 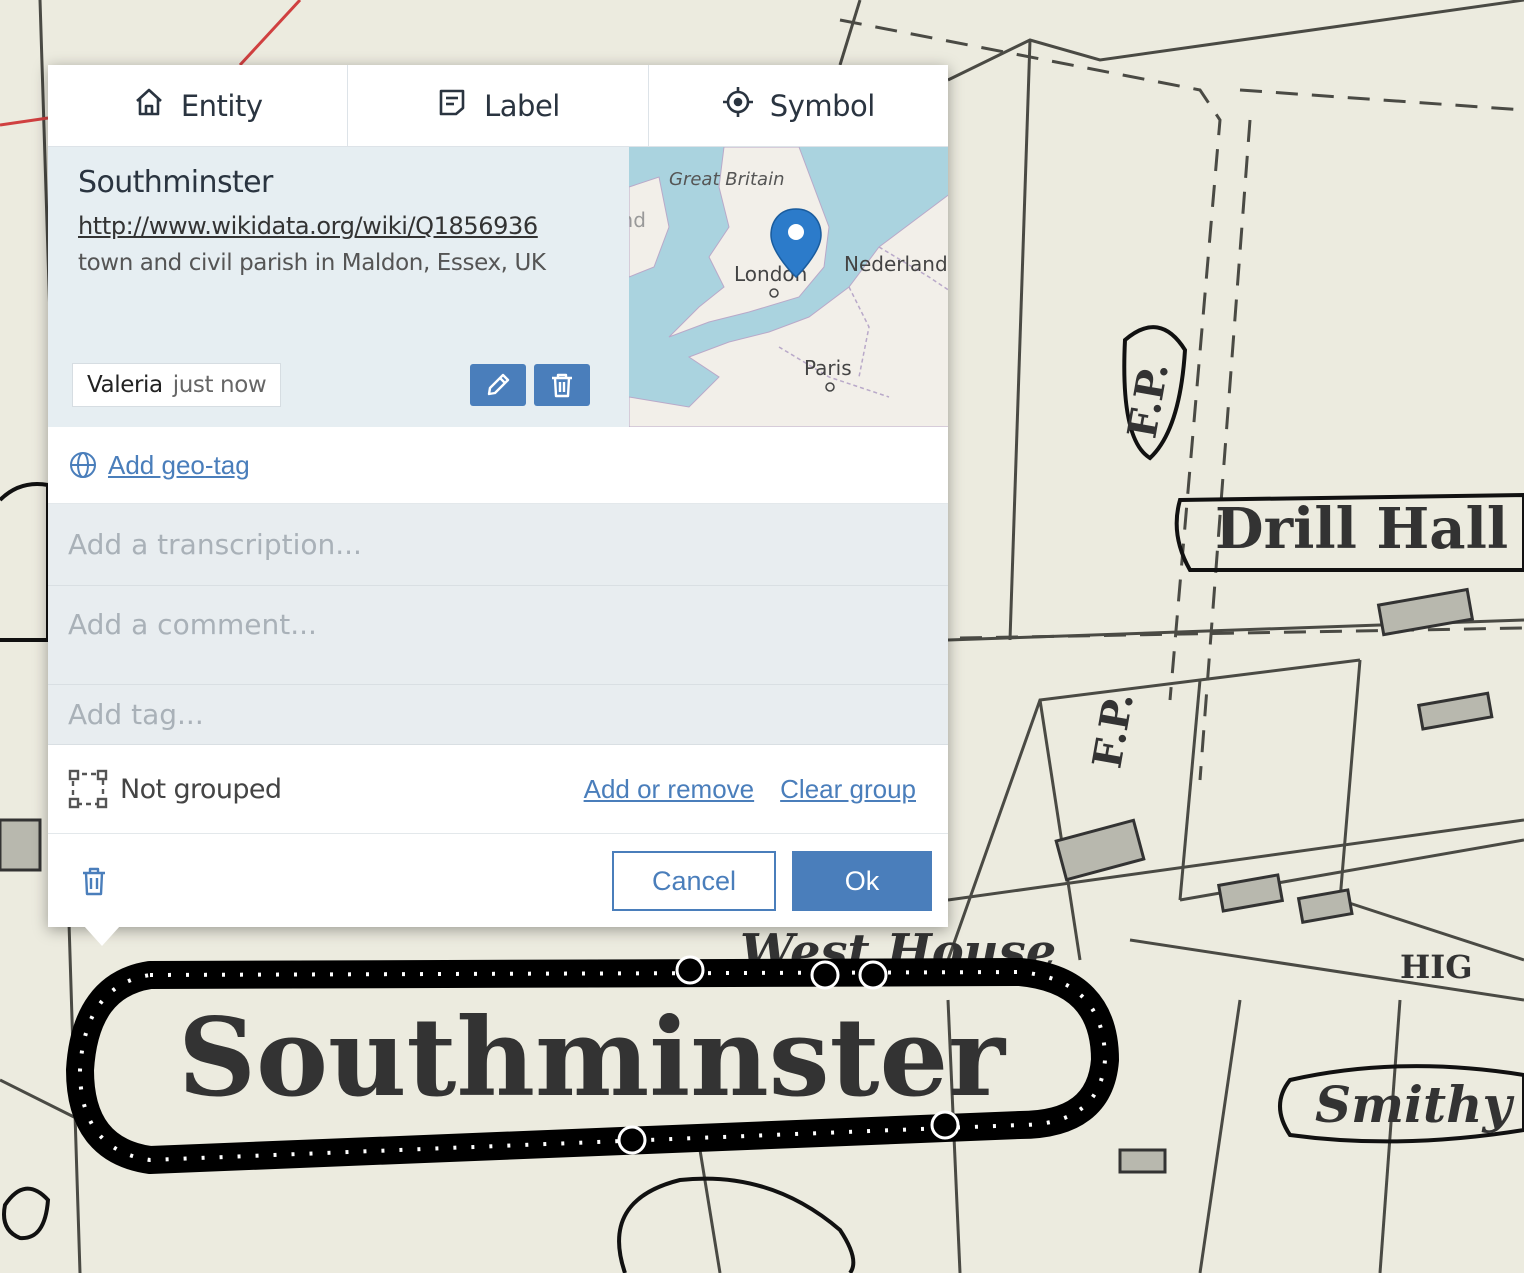 I want to click on entity-uri-link: http://www.wikidata.org/wiki/Q1856936, so click(x=308, y=226).